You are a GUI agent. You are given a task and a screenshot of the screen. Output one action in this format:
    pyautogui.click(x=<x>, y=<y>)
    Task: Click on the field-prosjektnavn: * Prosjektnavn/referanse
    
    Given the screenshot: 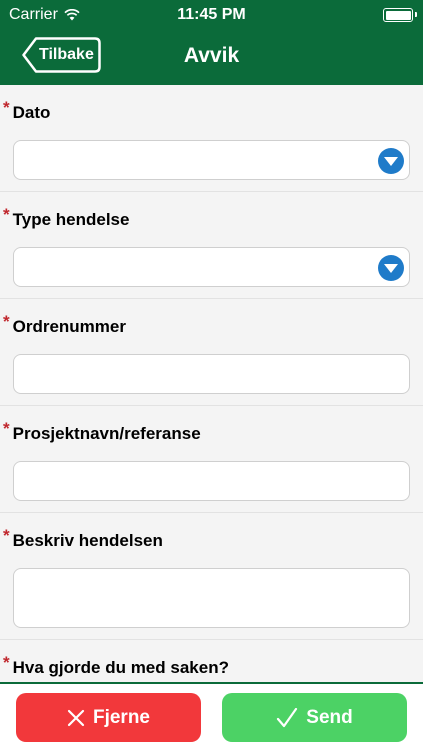 What is the action you would take?
    pyautogui.click(x=211, y=459)
    